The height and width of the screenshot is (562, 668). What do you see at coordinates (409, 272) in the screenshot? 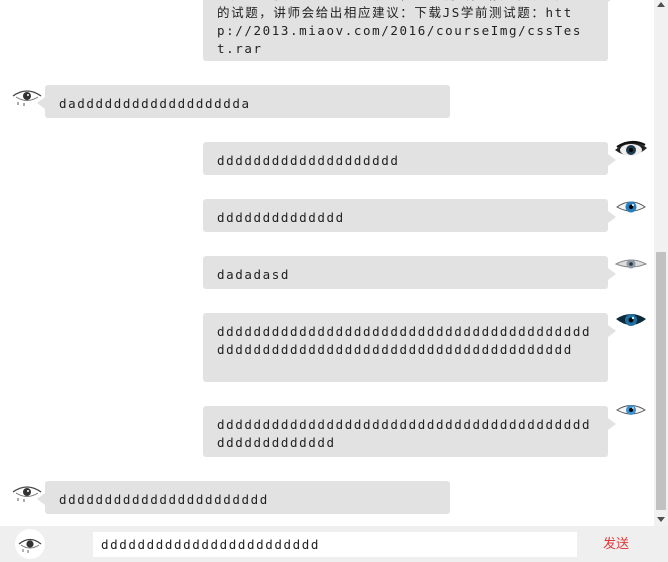
I see `chat-message-bubble: dadadasd` at bounding box center [409, 272].